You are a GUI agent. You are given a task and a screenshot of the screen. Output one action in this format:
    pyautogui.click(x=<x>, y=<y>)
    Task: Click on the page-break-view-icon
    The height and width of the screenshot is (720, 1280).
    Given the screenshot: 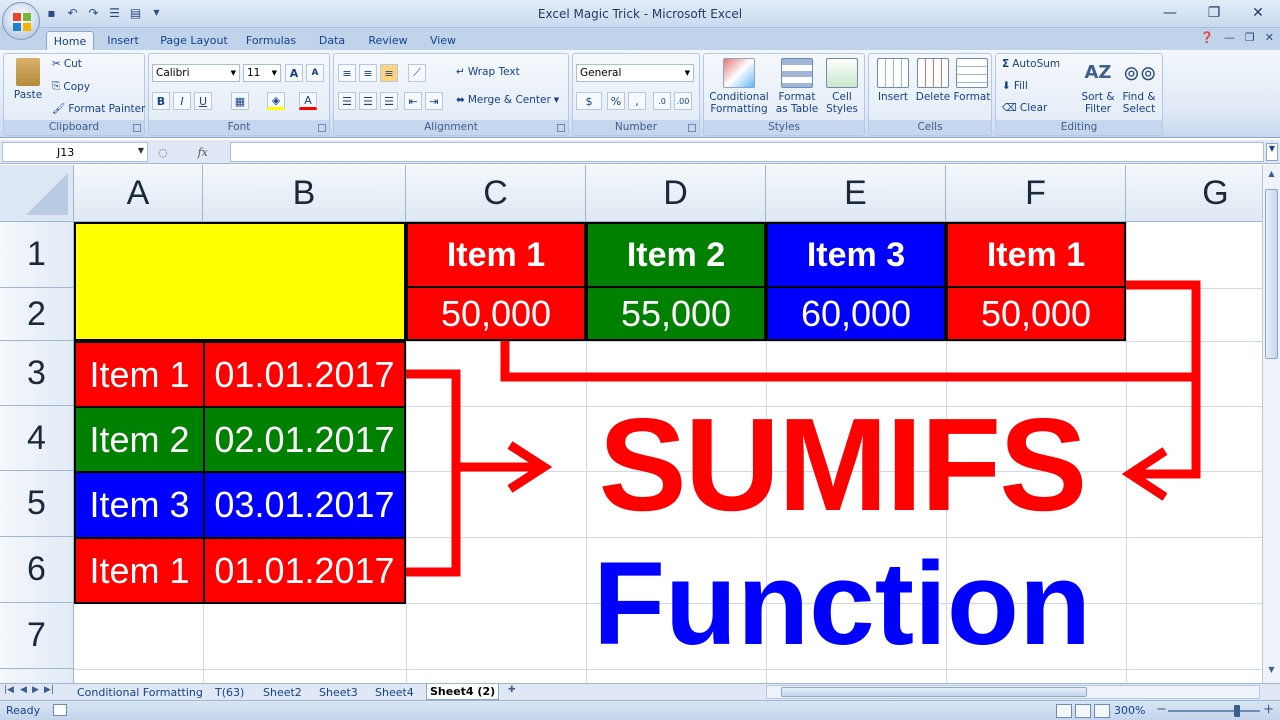 What is the action you would take?
    pyautogui.click(x=1102, y=711)
    